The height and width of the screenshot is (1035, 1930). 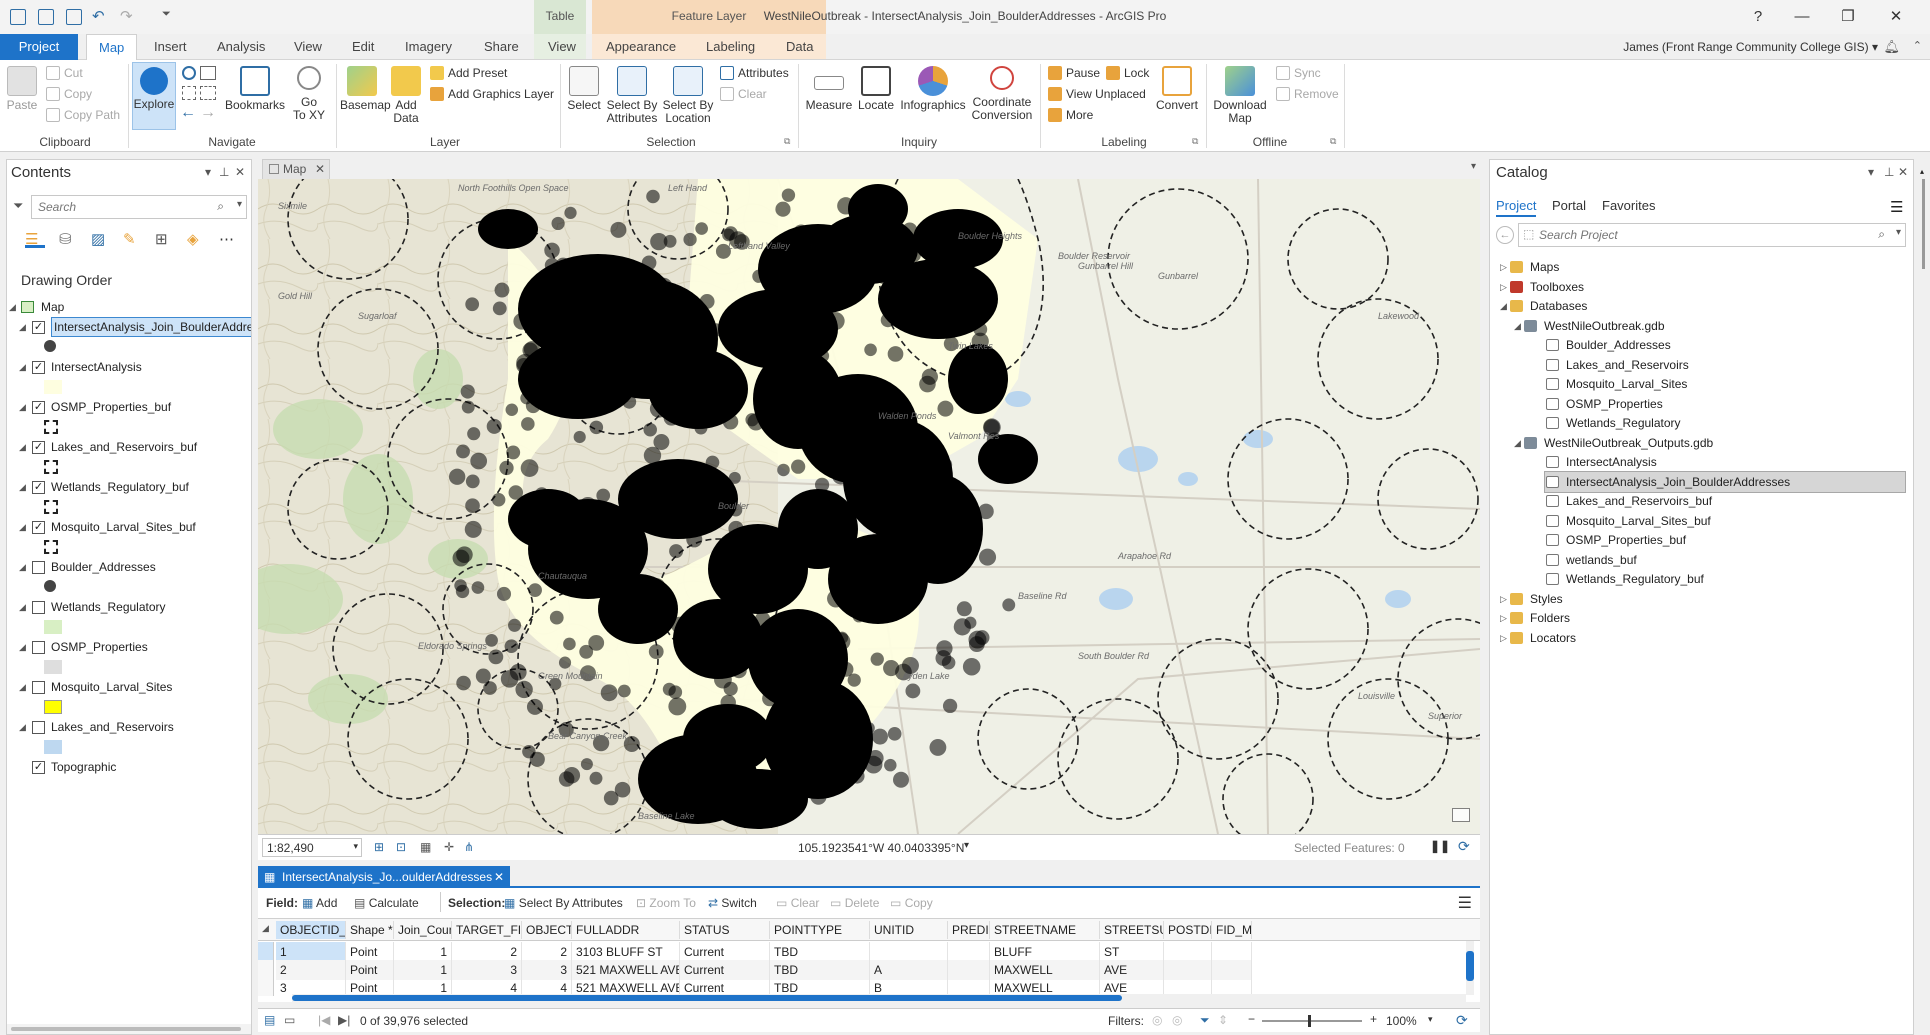 What do you see at coordinates (487, 930) in the screenshot?
I see `column-header: TARGET_FID` at bounding box center [487, 930].